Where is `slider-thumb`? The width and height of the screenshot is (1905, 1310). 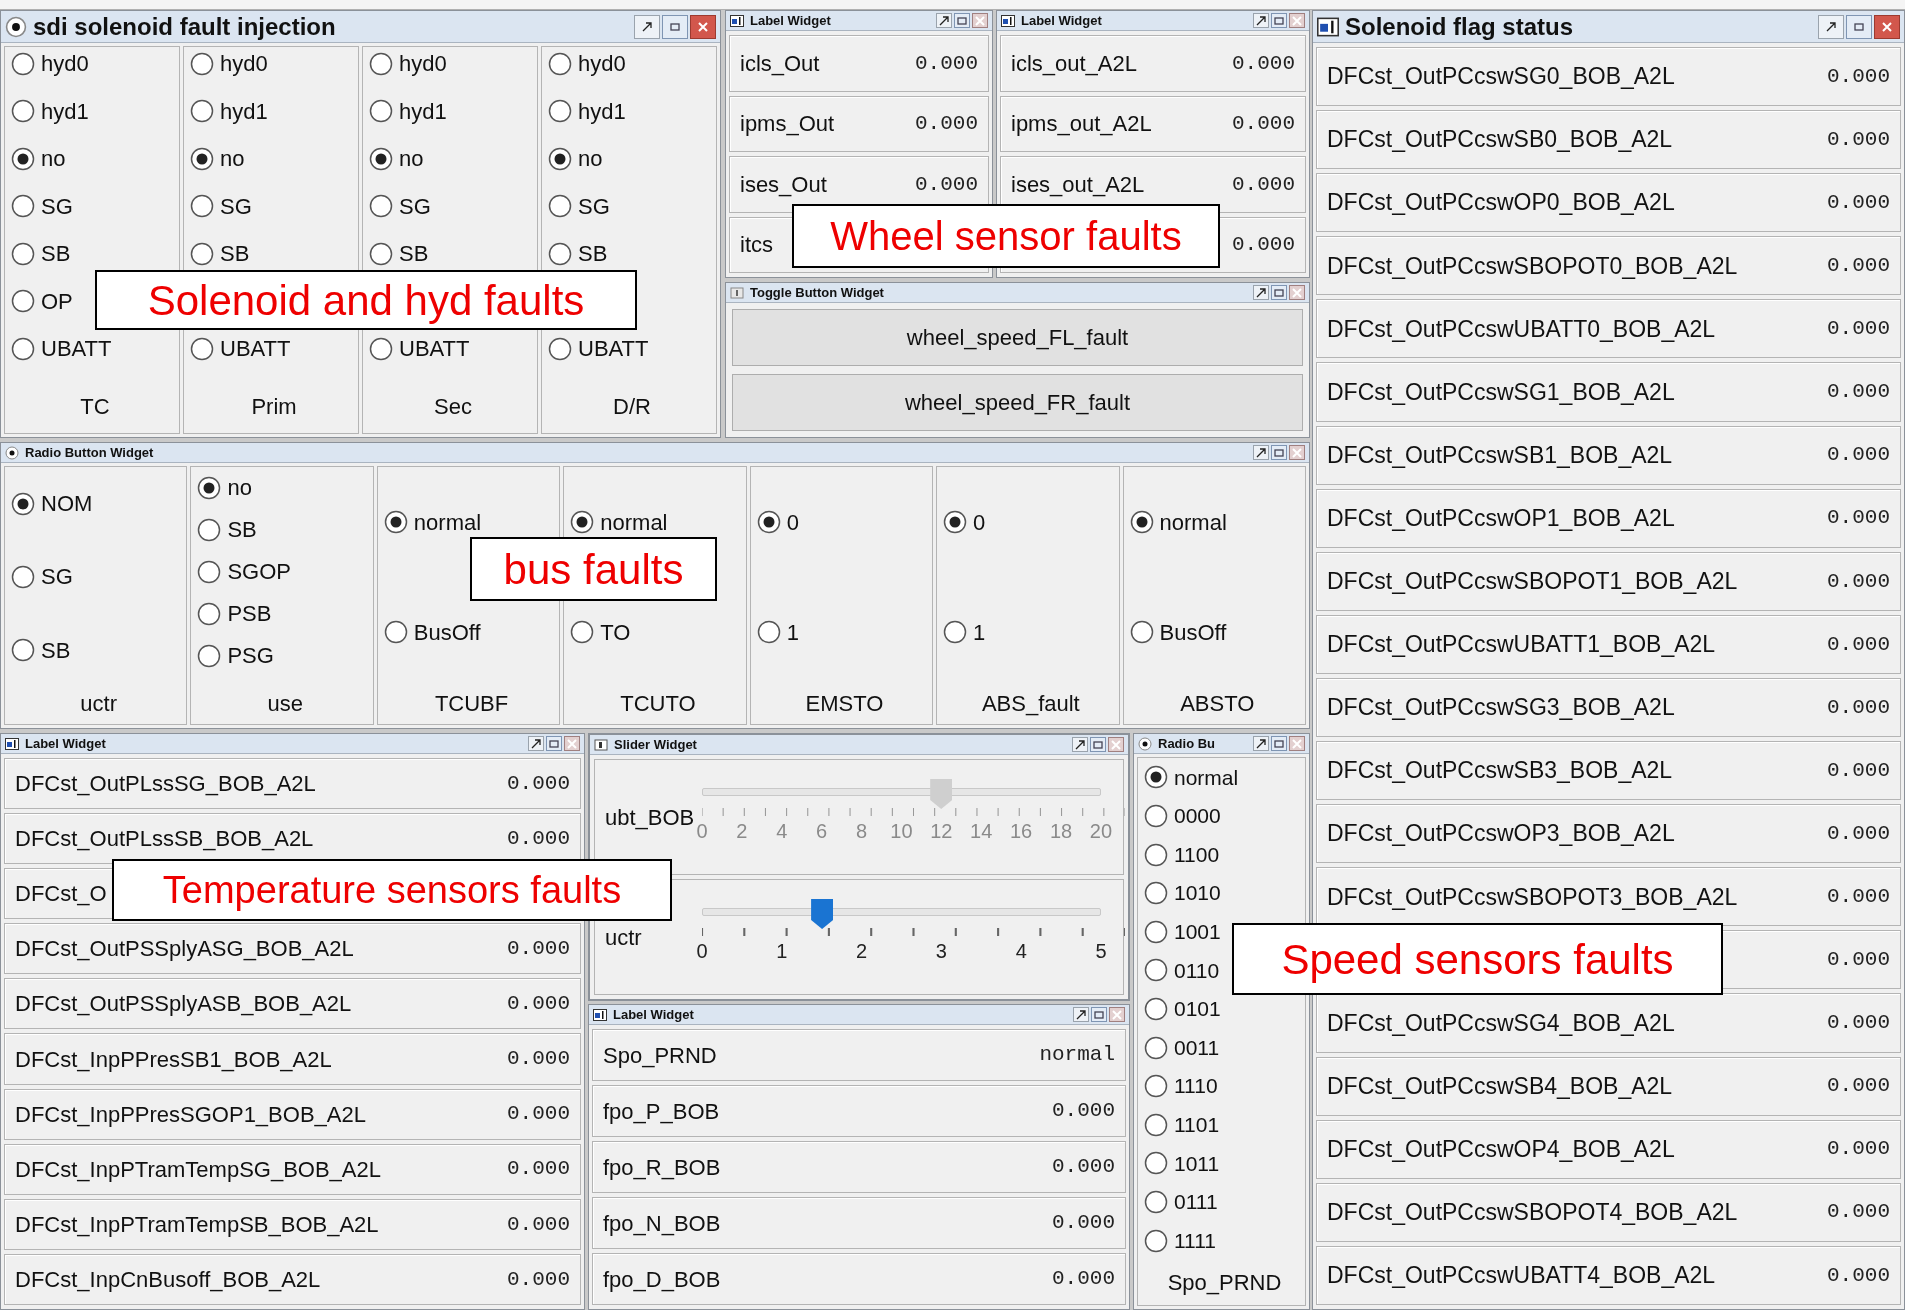
slider-thumb is located at coordinates (822, 914).